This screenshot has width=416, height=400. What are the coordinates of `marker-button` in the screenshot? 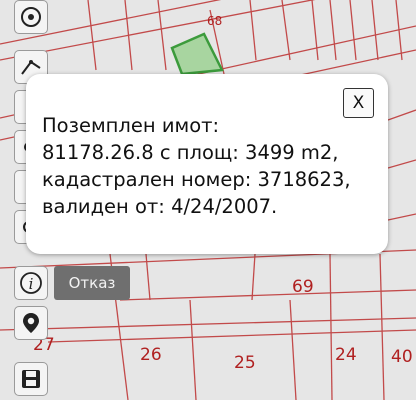 It's located at (31, 323).